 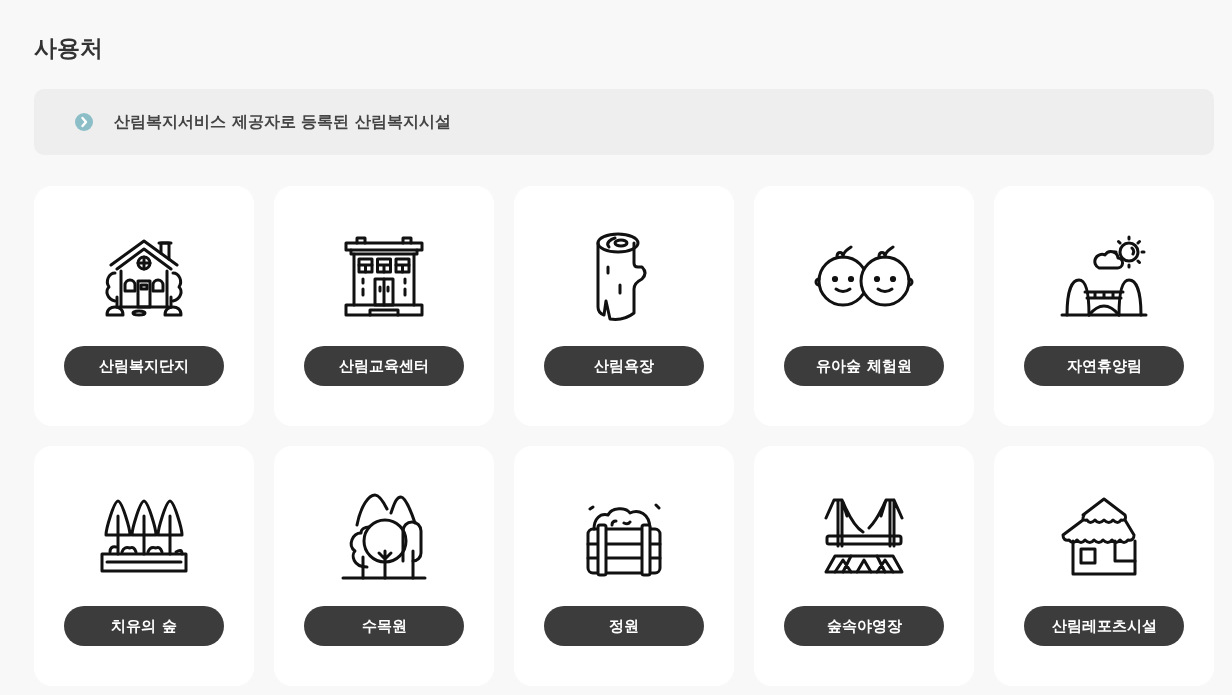 I want to click on facility-button: 유아숲 체험원, so click(x=864, y=366).